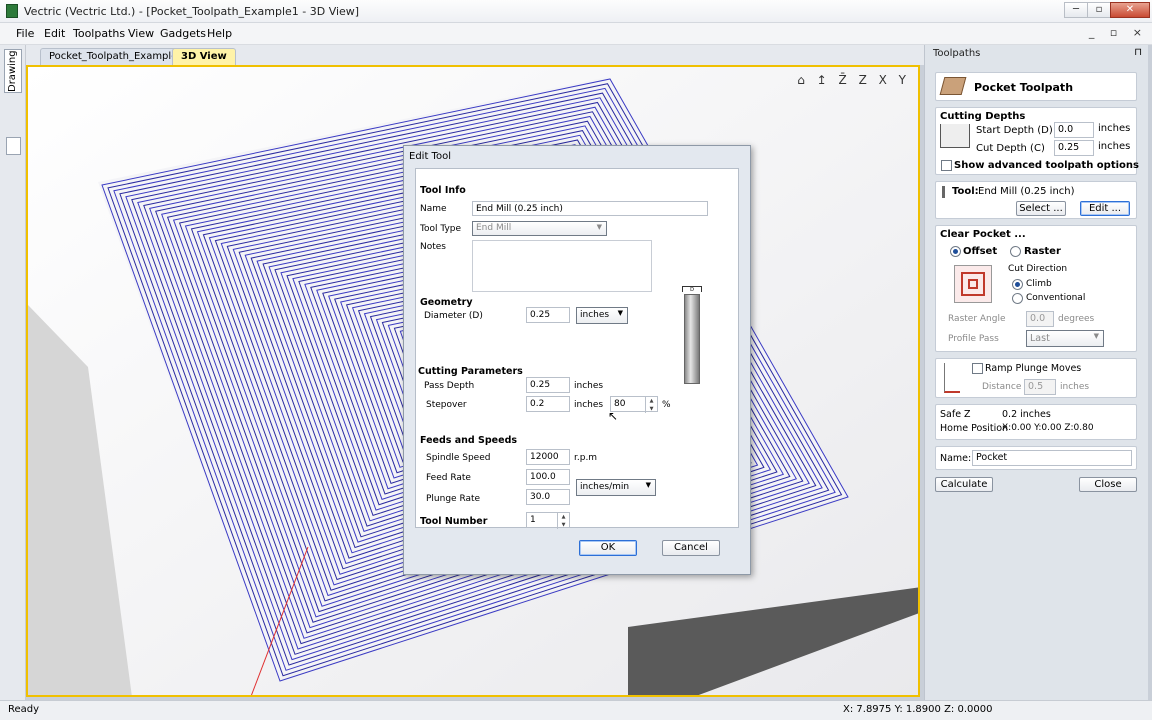 This screenshot has height=720, width=1152. I want to click on notes-textarea, so click(562, 266).